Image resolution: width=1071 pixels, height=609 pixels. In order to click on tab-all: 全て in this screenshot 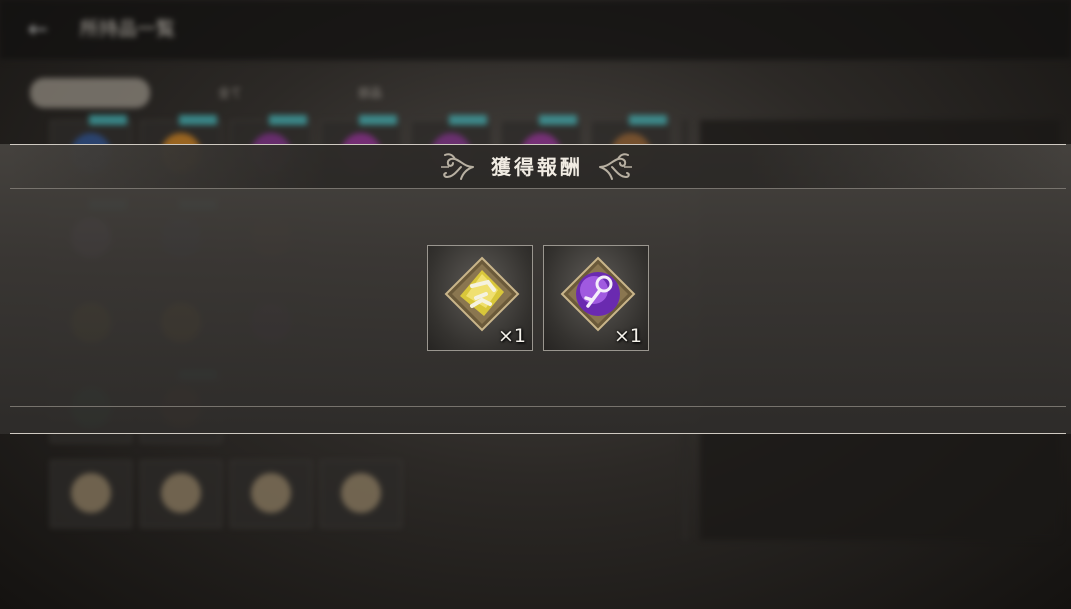, I will do `click(230, 93)`.